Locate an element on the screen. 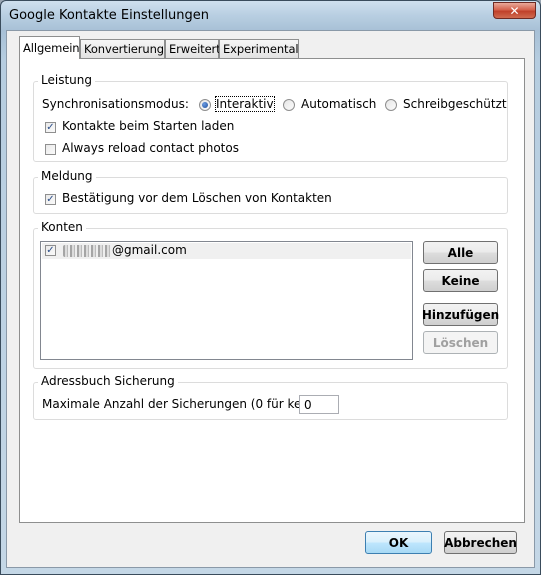  close-icon: ✕ is located at coordinates (514, 10).